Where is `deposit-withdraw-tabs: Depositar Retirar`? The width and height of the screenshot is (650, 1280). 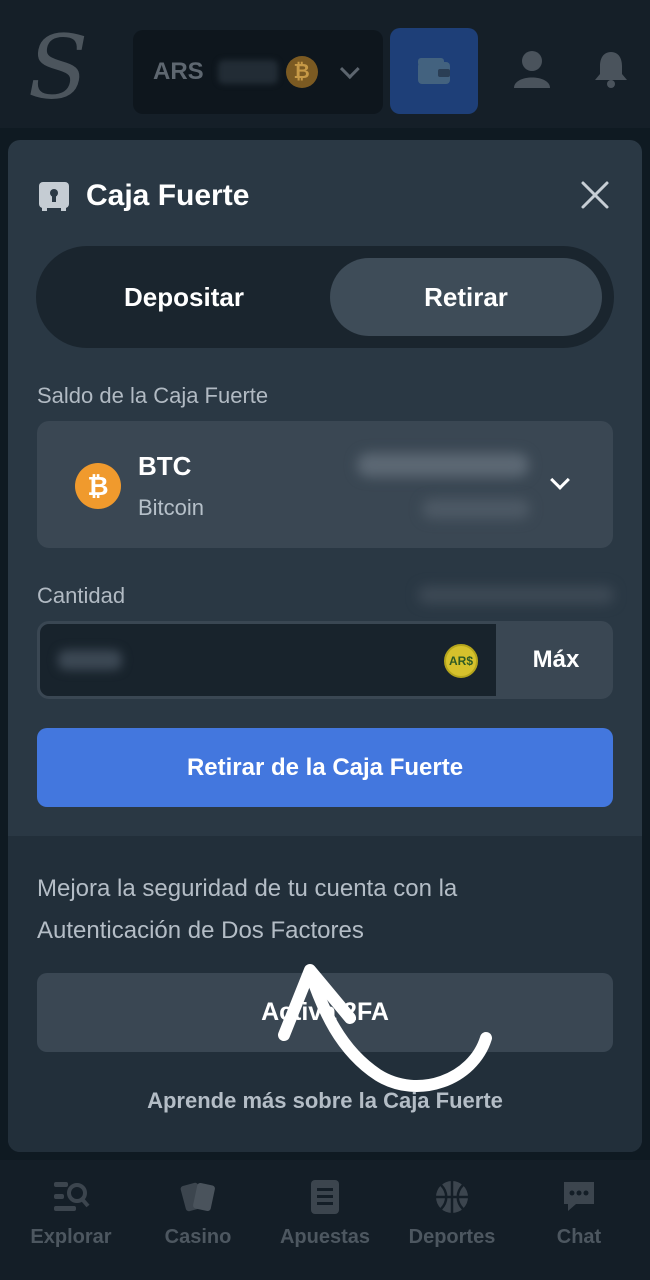
deposit-withdraw-tabs: Depositar Retirar is located at coordinates (325, 297).